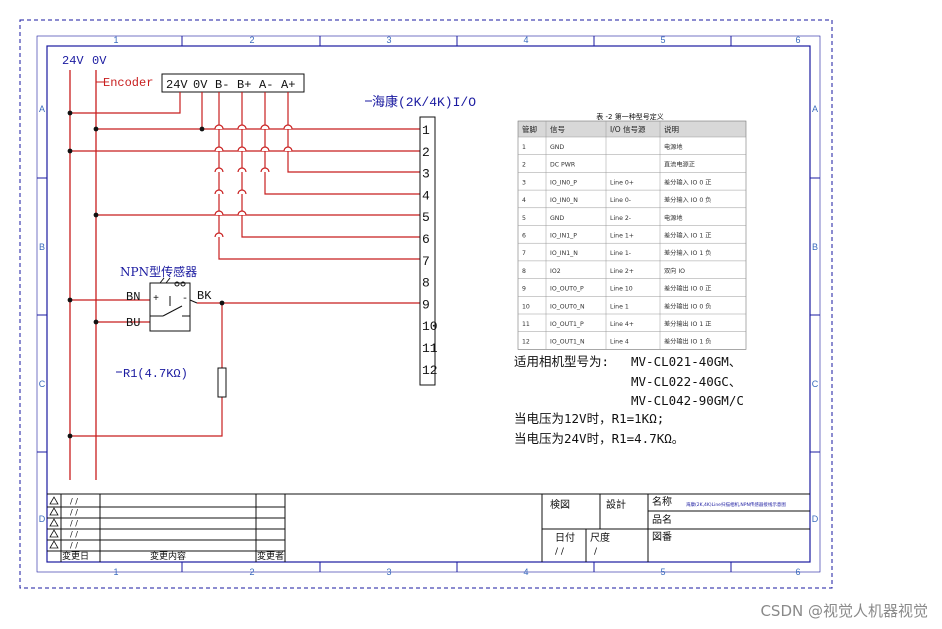  What do you see at coordinates (687, 200) in the screenshot?
I see `pin-table-cell: 差分输入 IO 0 负` at bounding box center [687, 200].